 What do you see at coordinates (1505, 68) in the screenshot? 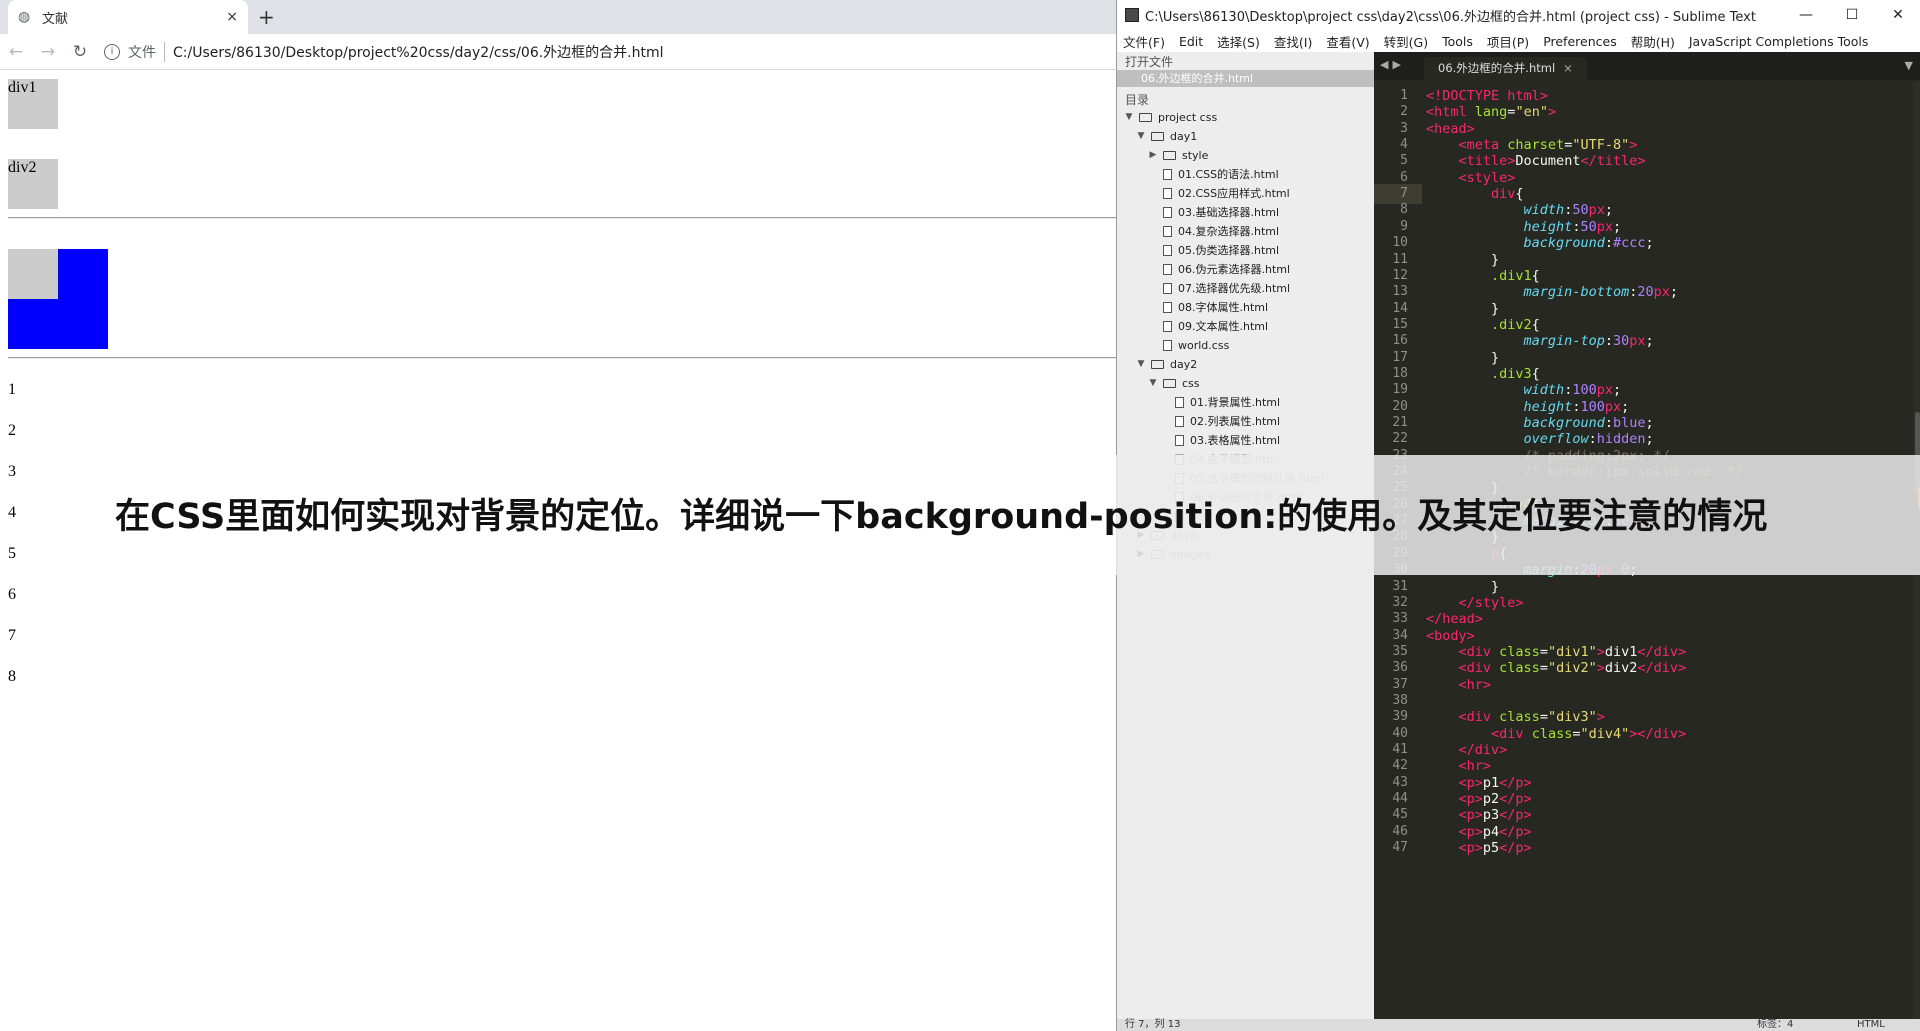
I see `editor-tab: 06.外边框的合并.html ×` at bounding box center [1505, 68].